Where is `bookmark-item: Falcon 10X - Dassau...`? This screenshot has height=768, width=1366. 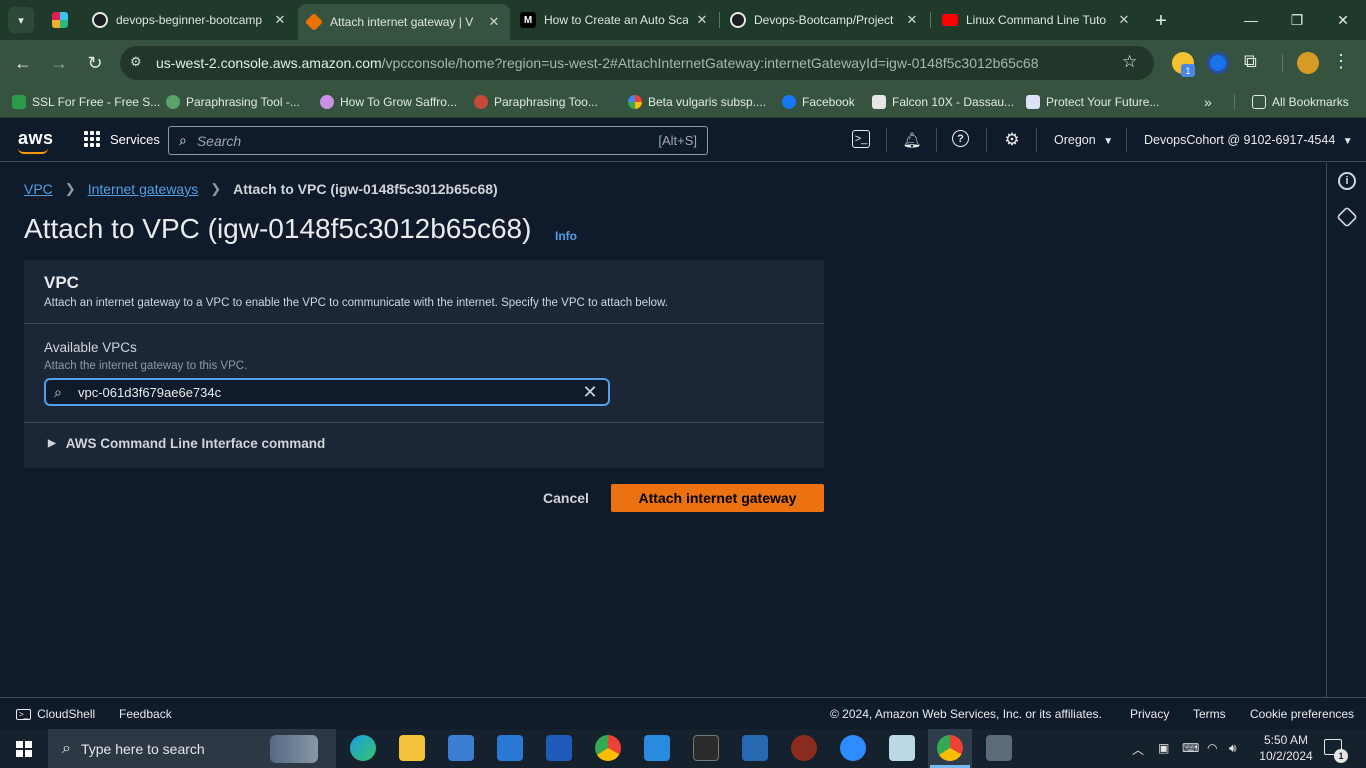 bookmark-item: Falcon 10X - Dassau... is located at coordinates (943, 102).